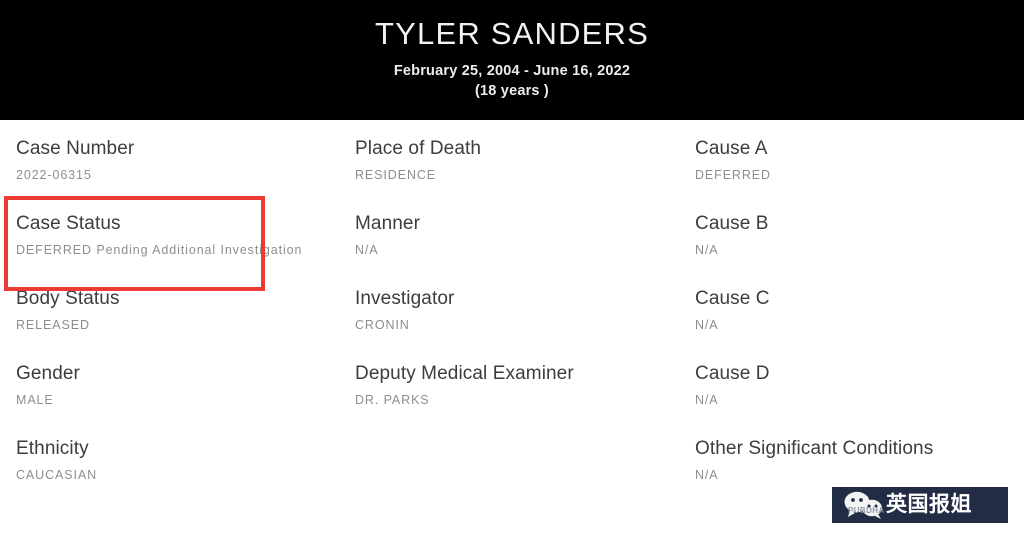  What do you see at coordinates (855, 385) in the screenshot?
I see `field-cause-d: Cause D N/A` at bounding box center [855, 385].